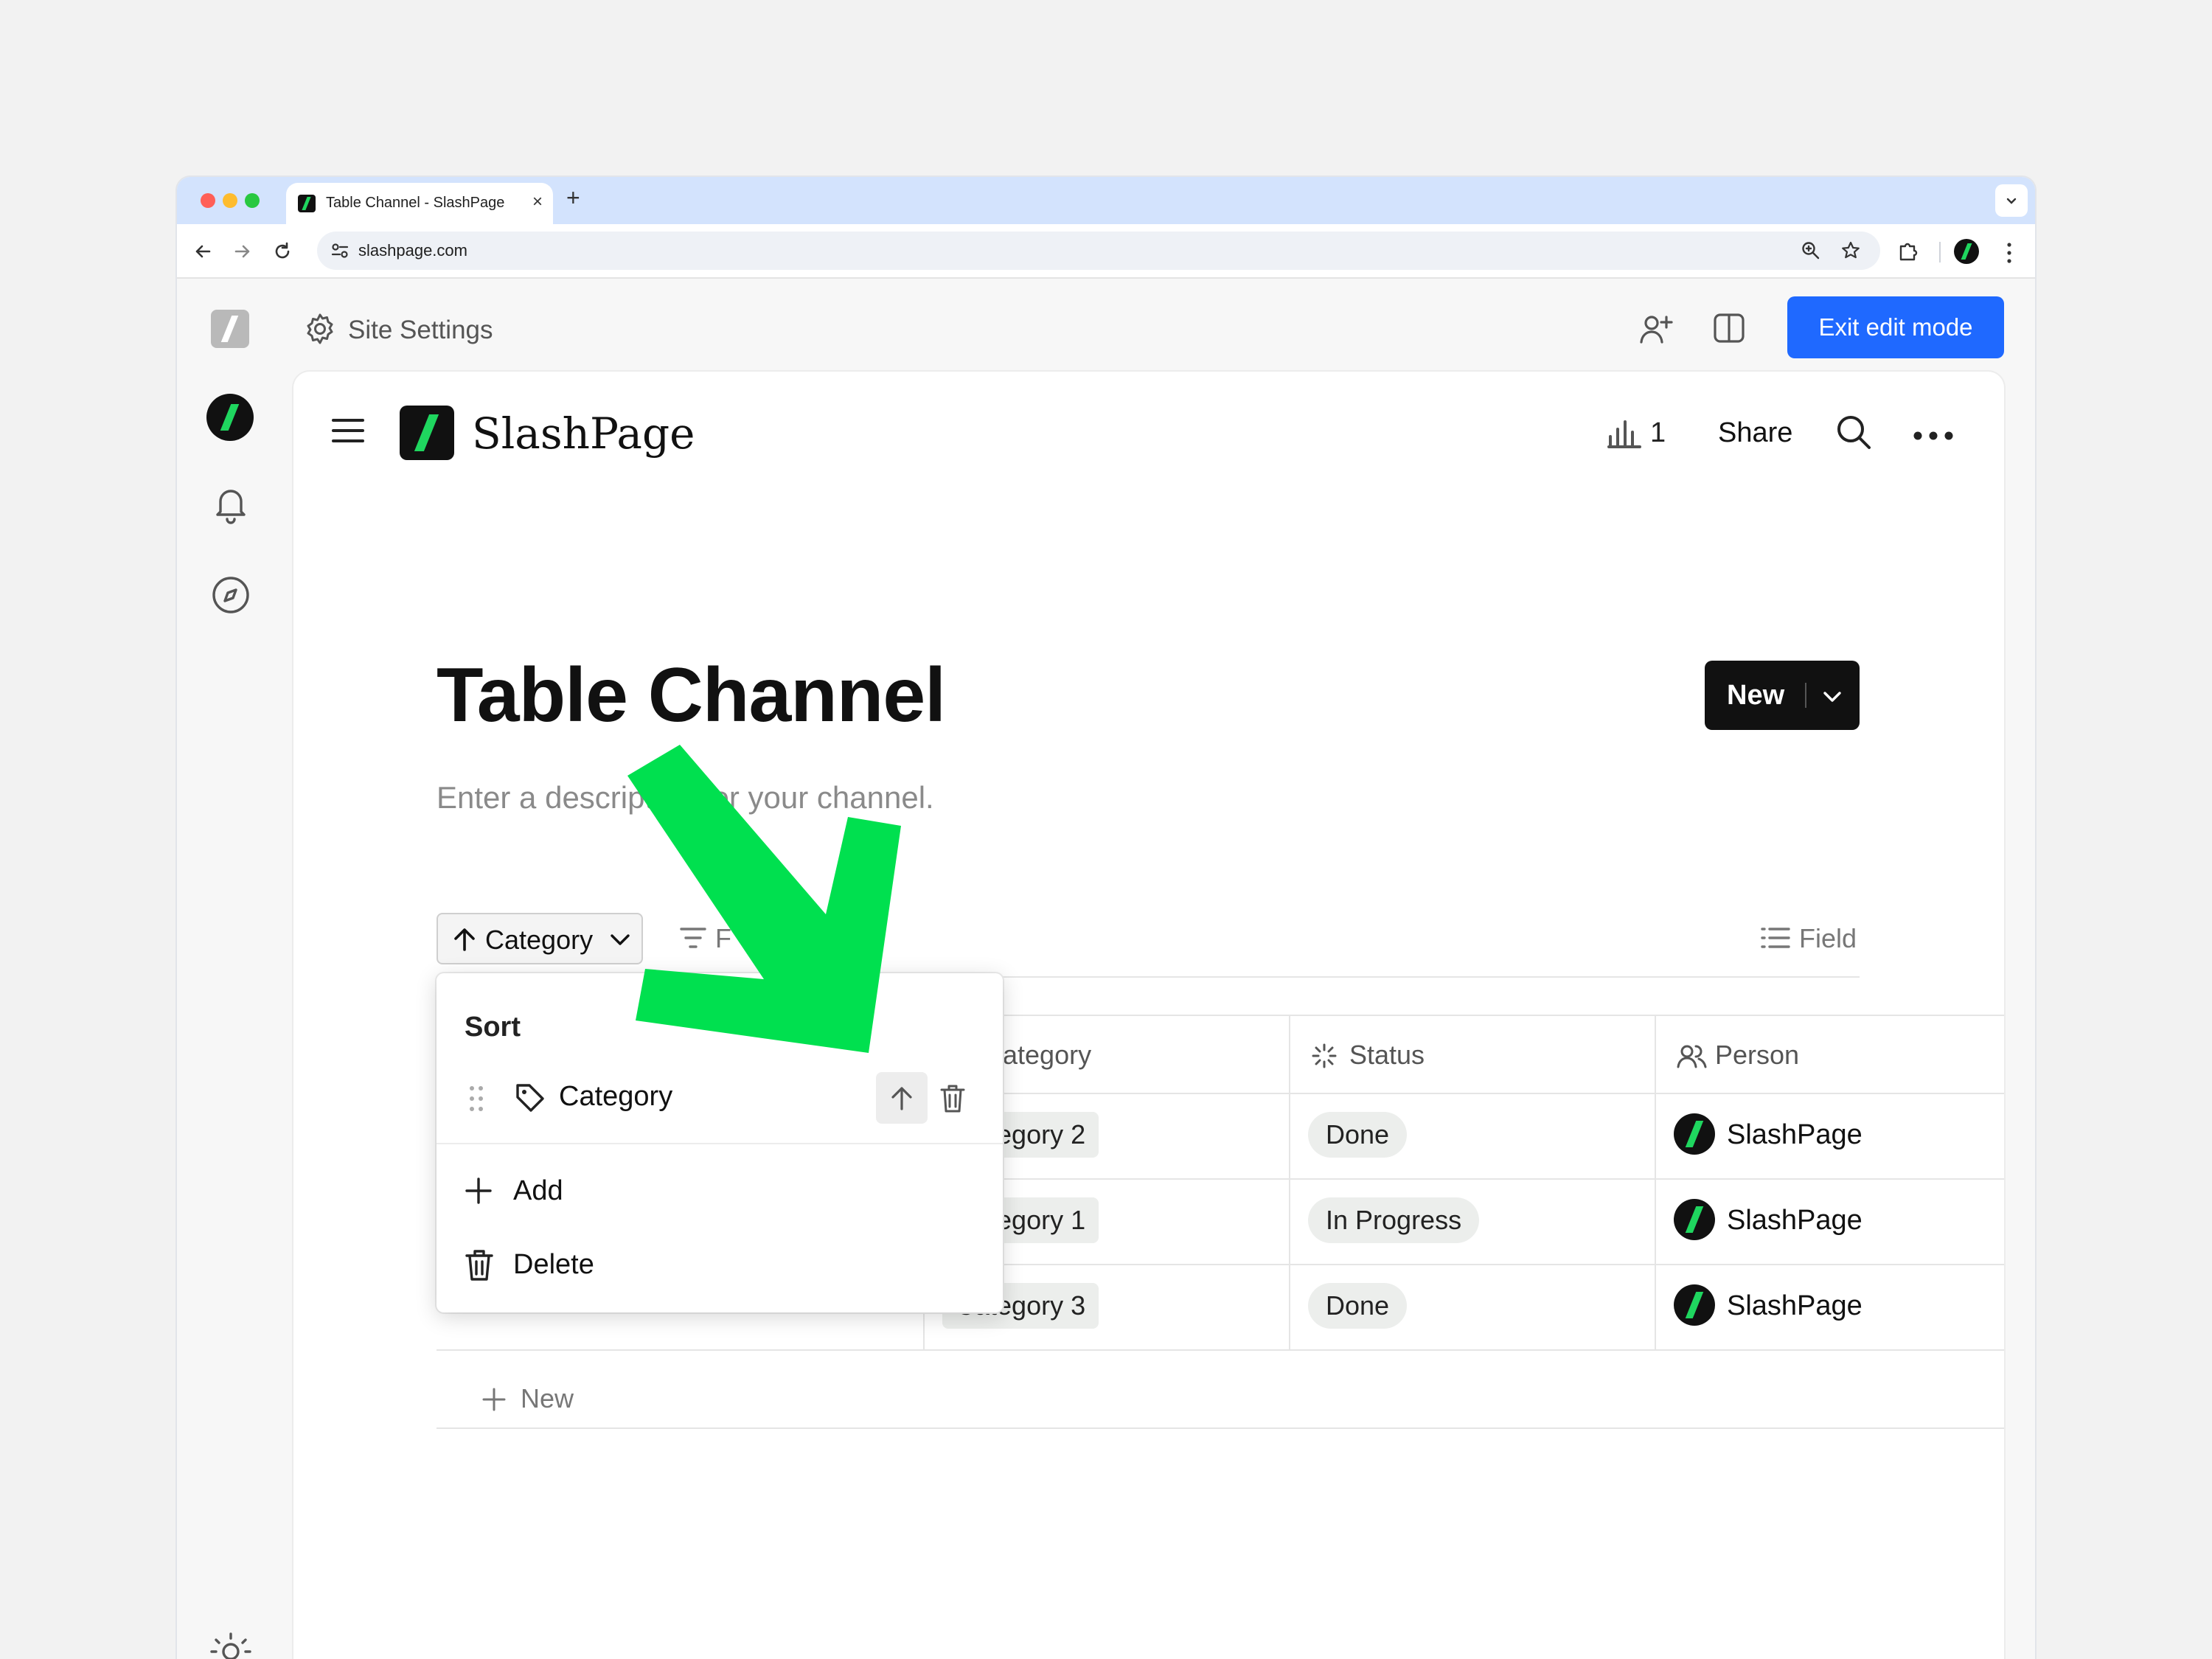 The height and width of the screenshot is (1659, 2212). What do you see at coordinates (1658, 433) in the screenshot?
I see `views-count: 1` at bounding box center [1658, 433].